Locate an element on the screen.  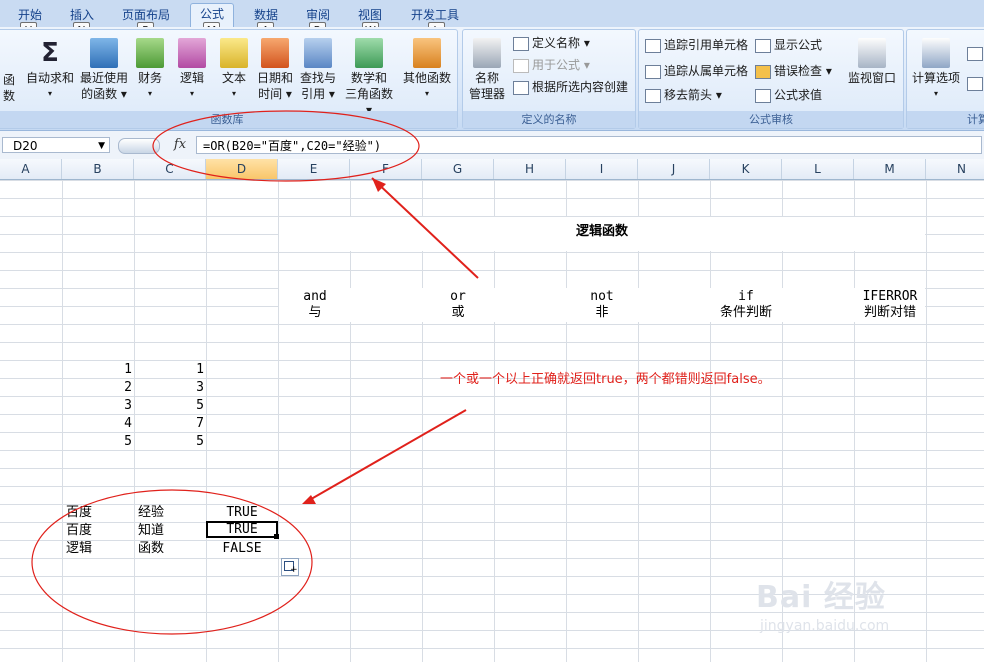
formula-highlight-ellipse is located at coordinates (286, 146).